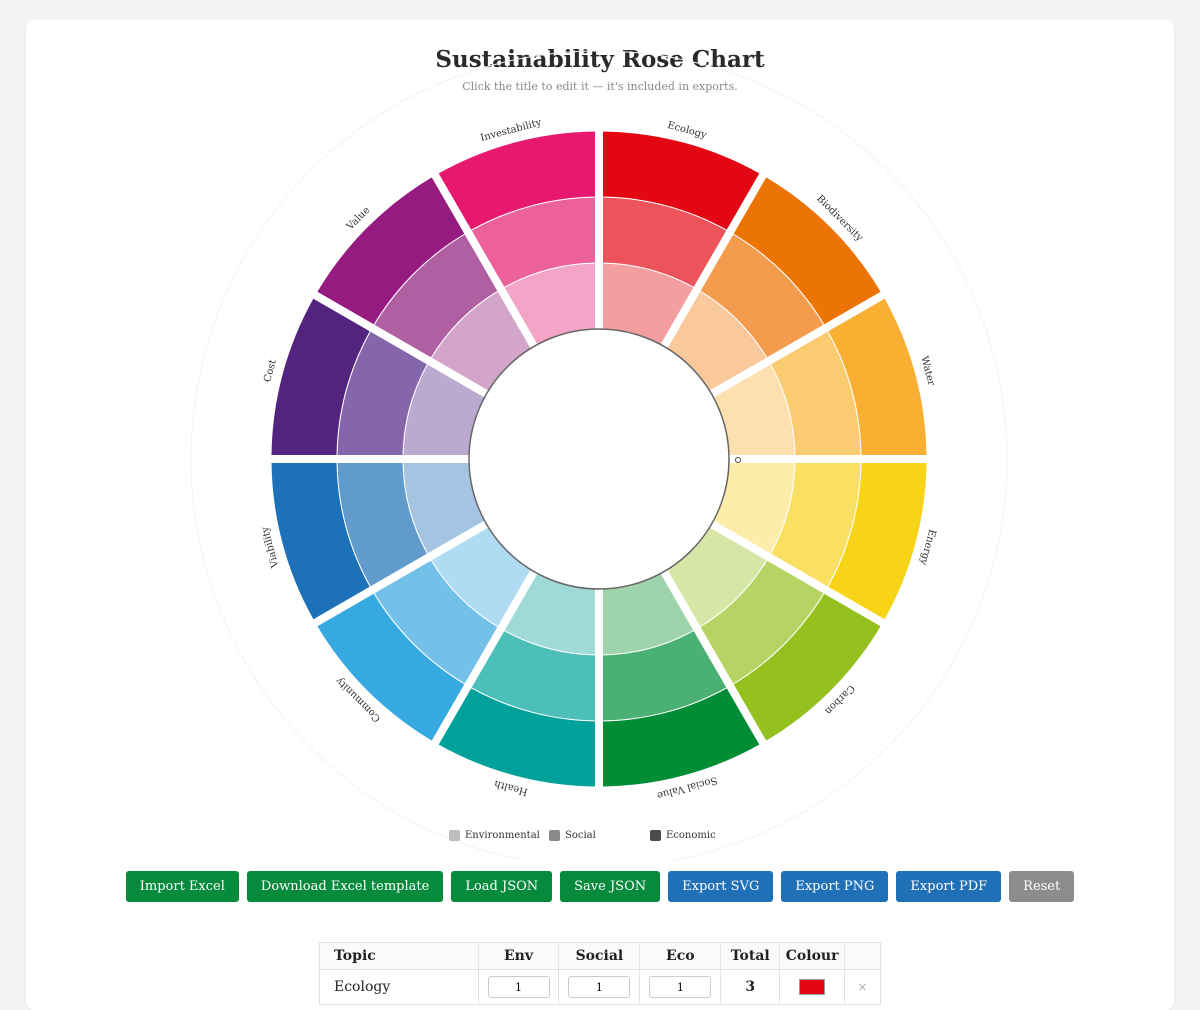 The image size is (1200, 1010). Describe the element at coordinates (738, 460) in the screenshot. I see `rotate-handle` at that location.